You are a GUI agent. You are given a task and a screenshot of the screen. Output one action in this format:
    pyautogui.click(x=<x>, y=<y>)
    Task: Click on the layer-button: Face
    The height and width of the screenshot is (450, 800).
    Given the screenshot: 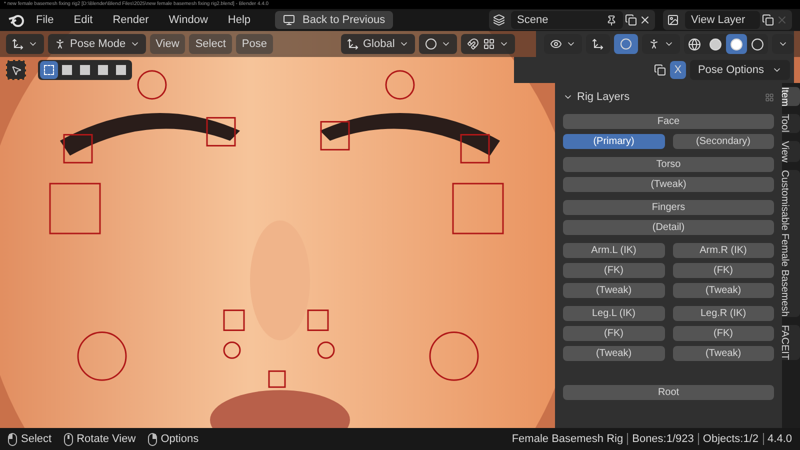 What is the action you would take?
    pyautogui.click(x=668, y=121)
    